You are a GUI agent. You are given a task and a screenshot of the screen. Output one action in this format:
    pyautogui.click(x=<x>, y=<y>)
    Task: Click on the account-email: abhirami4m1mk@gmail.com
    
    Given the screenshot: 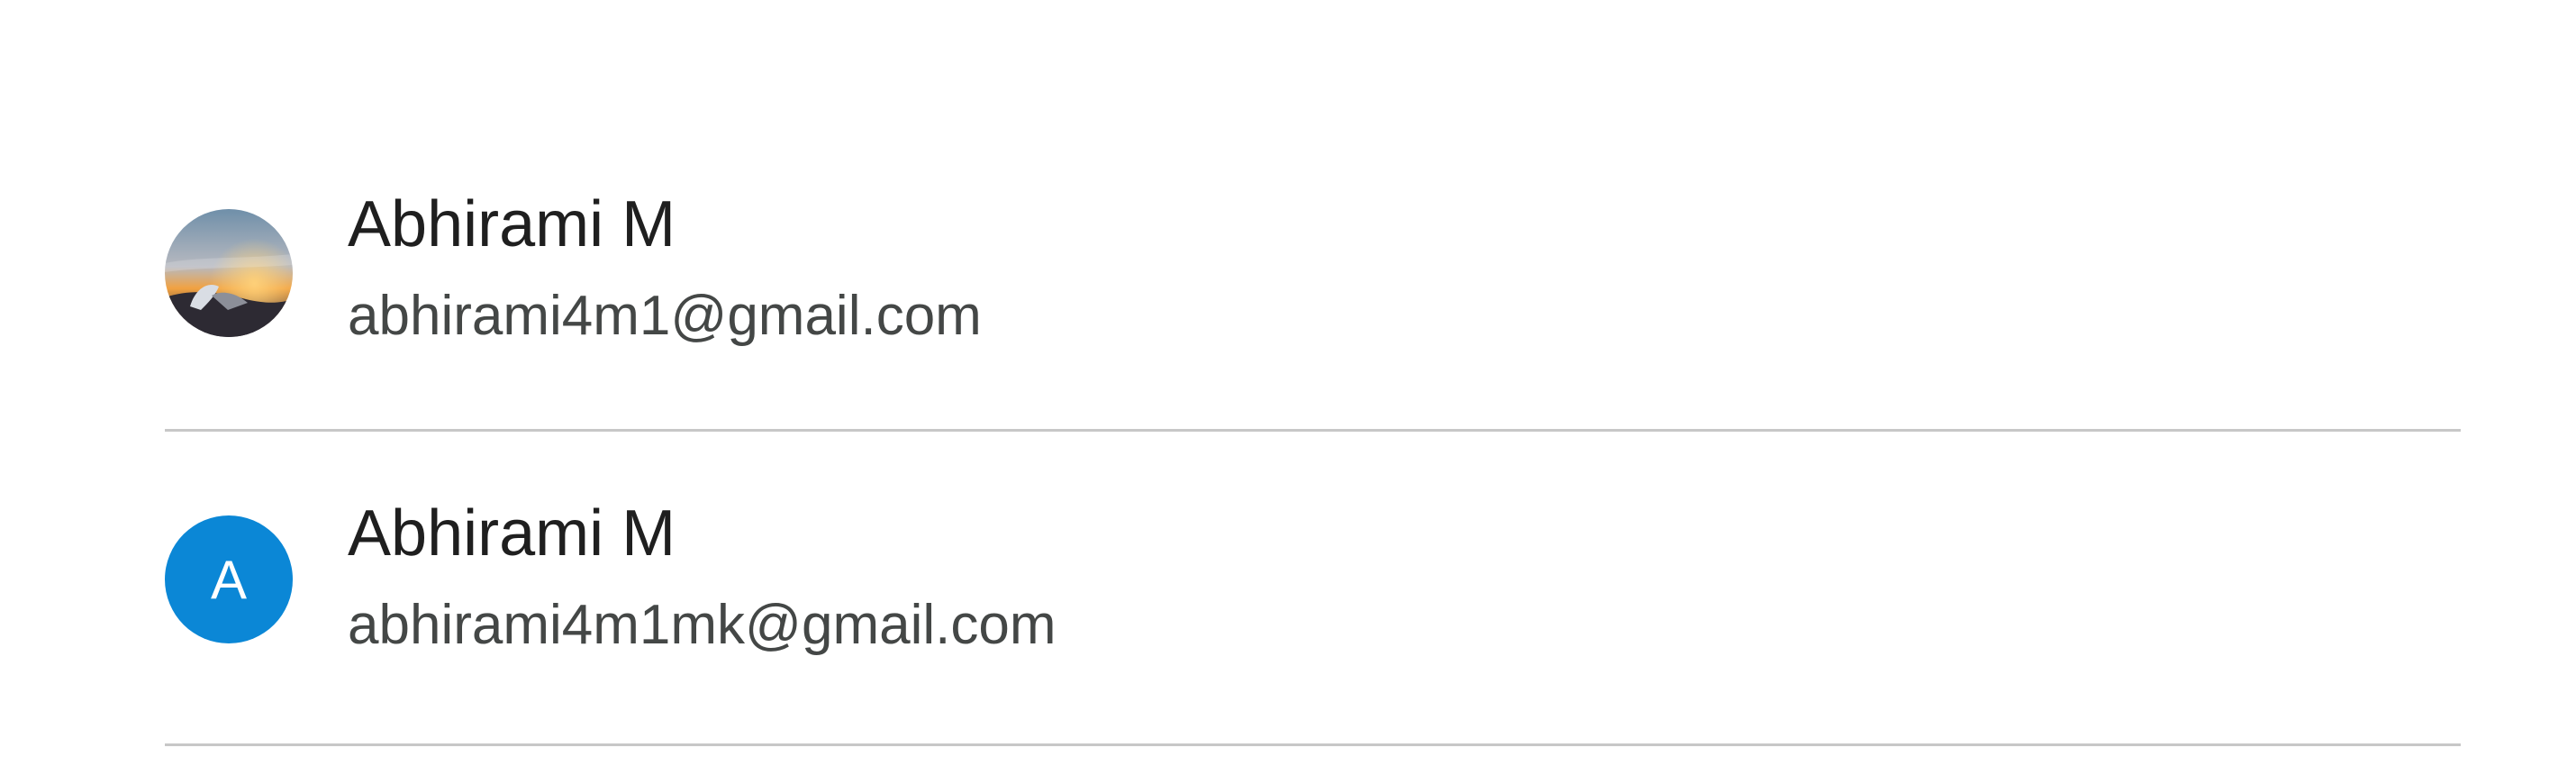 What is the action you would take?
    pyautogui.click(x=702, y=625)
    